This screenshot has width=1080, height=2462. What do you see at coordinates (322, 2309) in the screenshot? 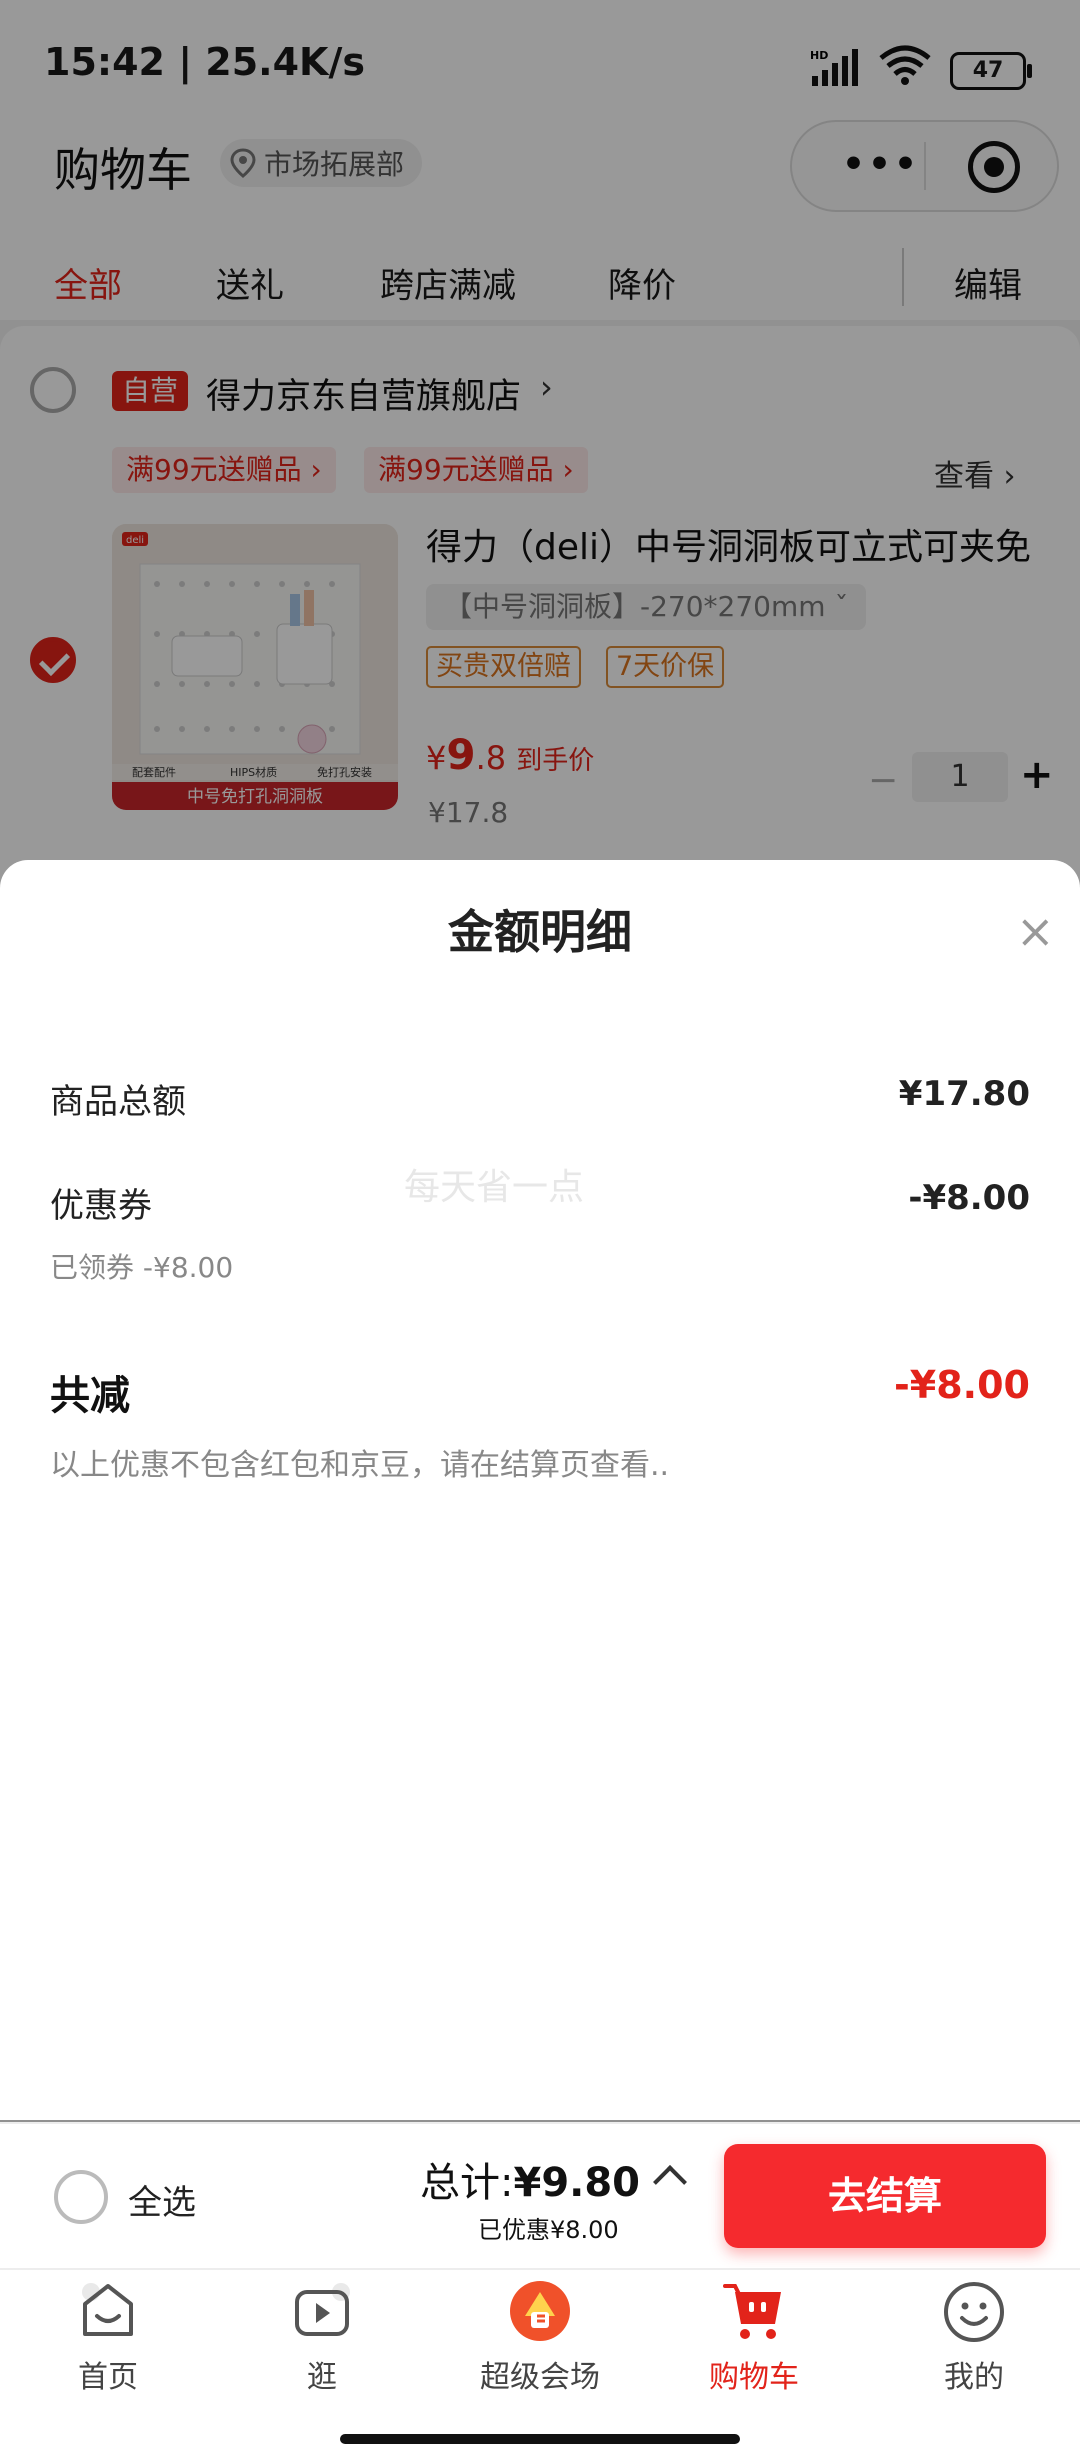
I see `video-play-icon` at bounding box center [322, 2309].